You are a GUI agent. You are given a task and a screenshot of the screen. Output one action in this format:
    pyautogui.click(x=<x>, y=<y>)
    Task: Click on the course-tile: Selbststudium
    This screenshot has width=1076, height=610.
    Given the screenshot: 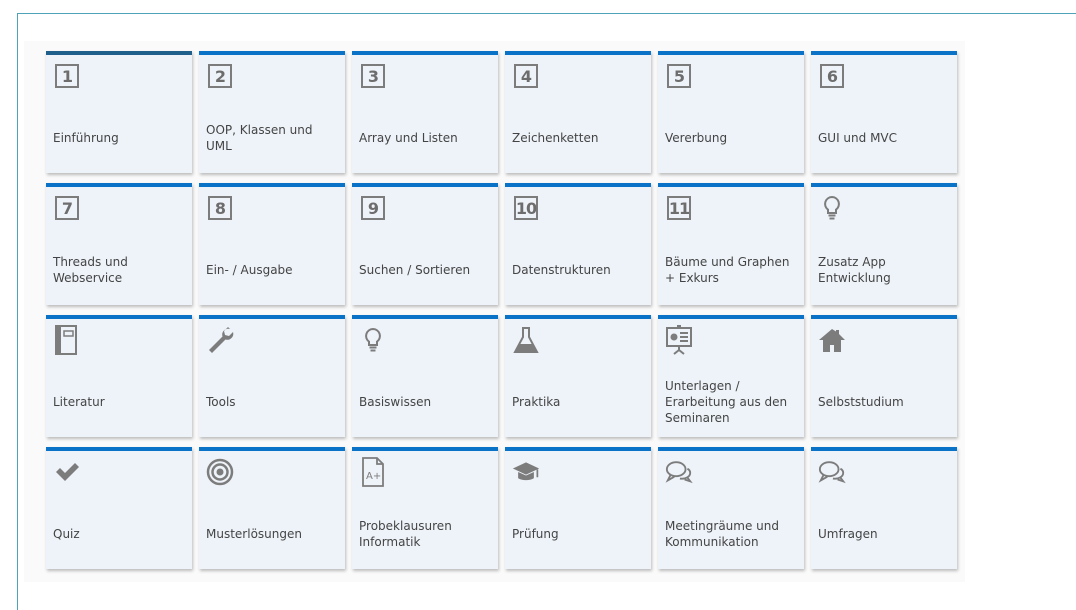 What is the action you would take?
    pyautogui.click(x=884, y=376)
    